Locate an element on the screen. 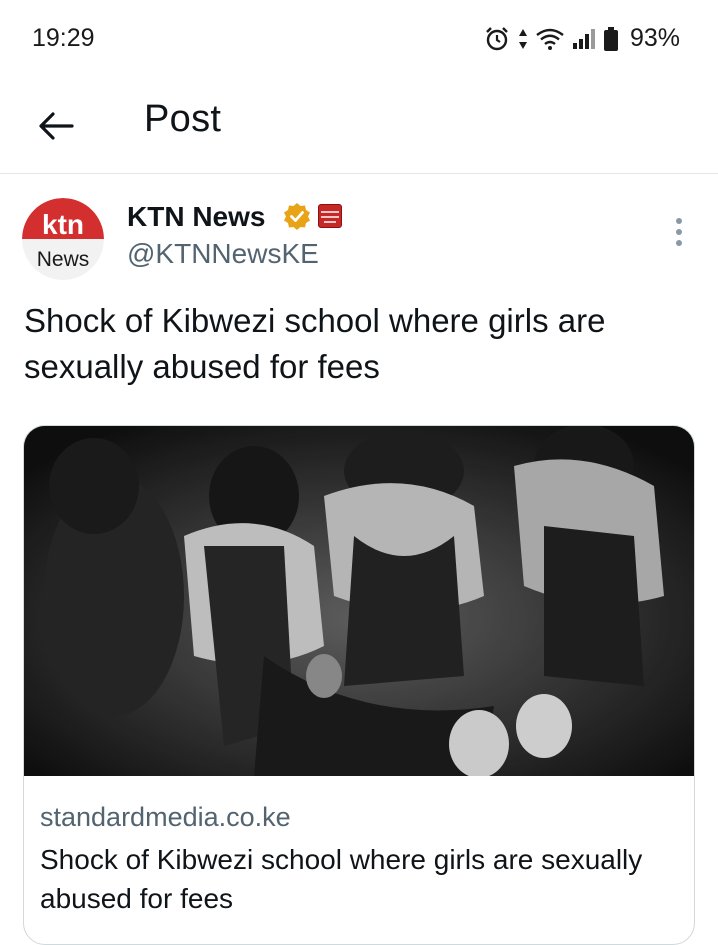 The height and width of the screenshot is (945, 718). author-name: KTN News is located at coordinates (196, 217).